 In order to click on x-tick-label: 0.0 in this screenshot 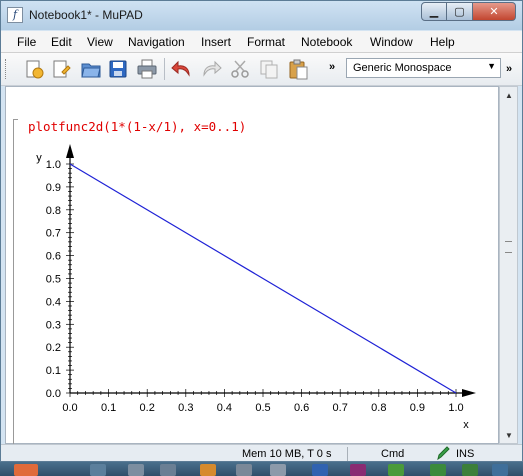, I will do `click(69, 408)`.